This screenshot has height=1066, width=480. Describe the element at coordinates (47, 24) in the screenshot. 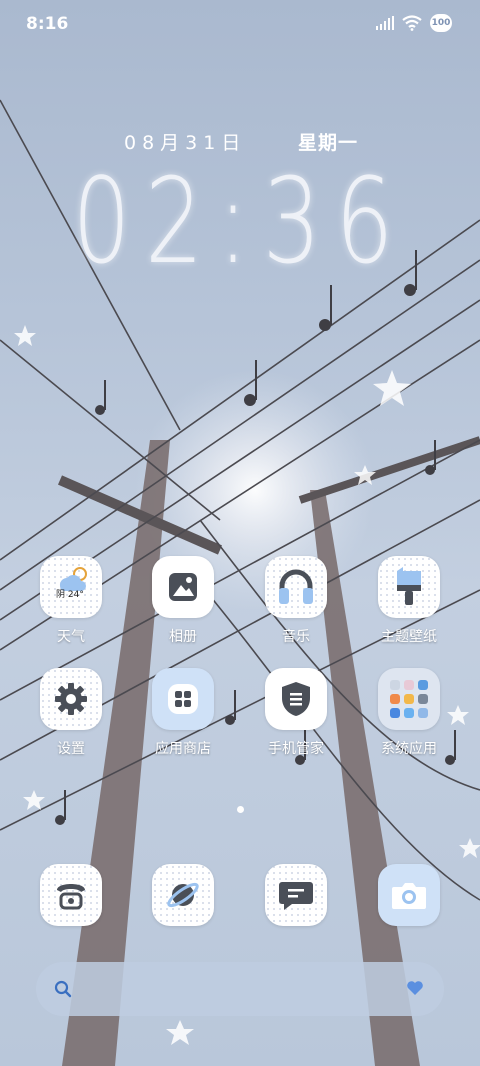

I see `status-time: 8:16` at that location.